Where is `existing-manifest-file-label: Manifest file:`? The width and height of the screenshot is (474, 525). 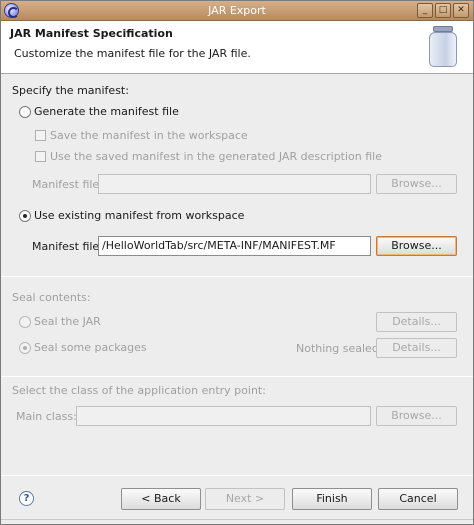
existing-manifest-file-label: Manifest file: is located at coordinates (67, 246).